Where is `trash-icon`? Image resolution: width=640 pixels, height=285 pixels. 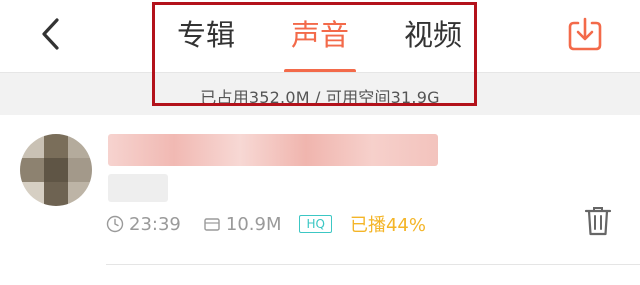 trash-icon is located at coordinates (598, 221).